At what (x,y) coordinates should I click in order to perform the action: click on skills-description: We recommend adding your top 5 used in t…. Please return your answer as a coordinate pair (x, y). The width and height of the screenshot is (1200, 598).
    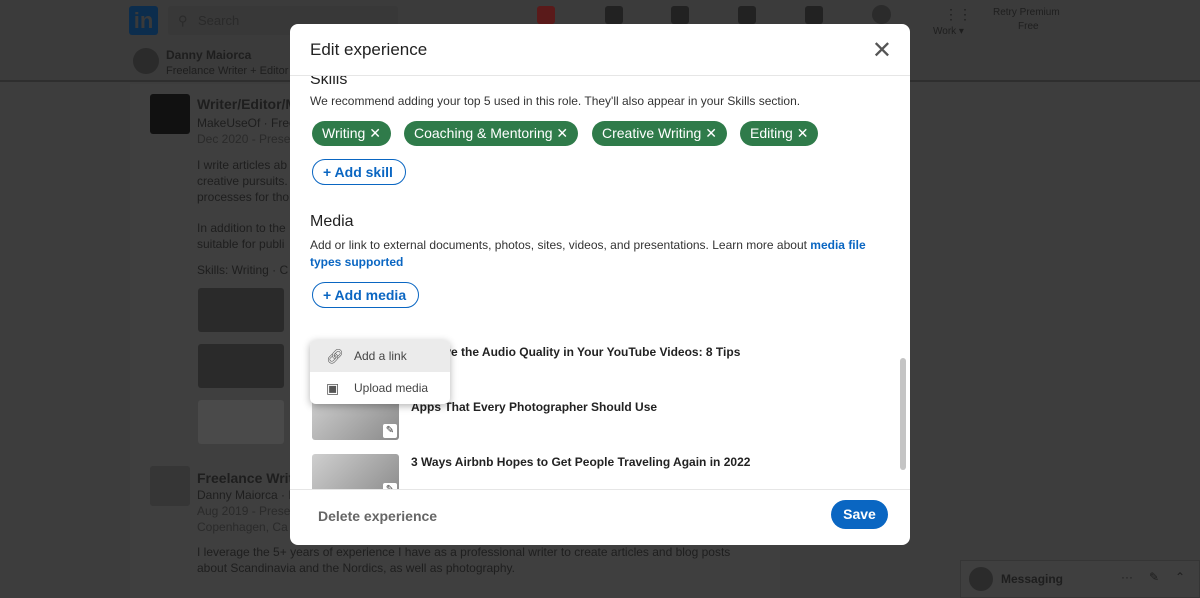
    Looking at the image, I should click on (555, 101).